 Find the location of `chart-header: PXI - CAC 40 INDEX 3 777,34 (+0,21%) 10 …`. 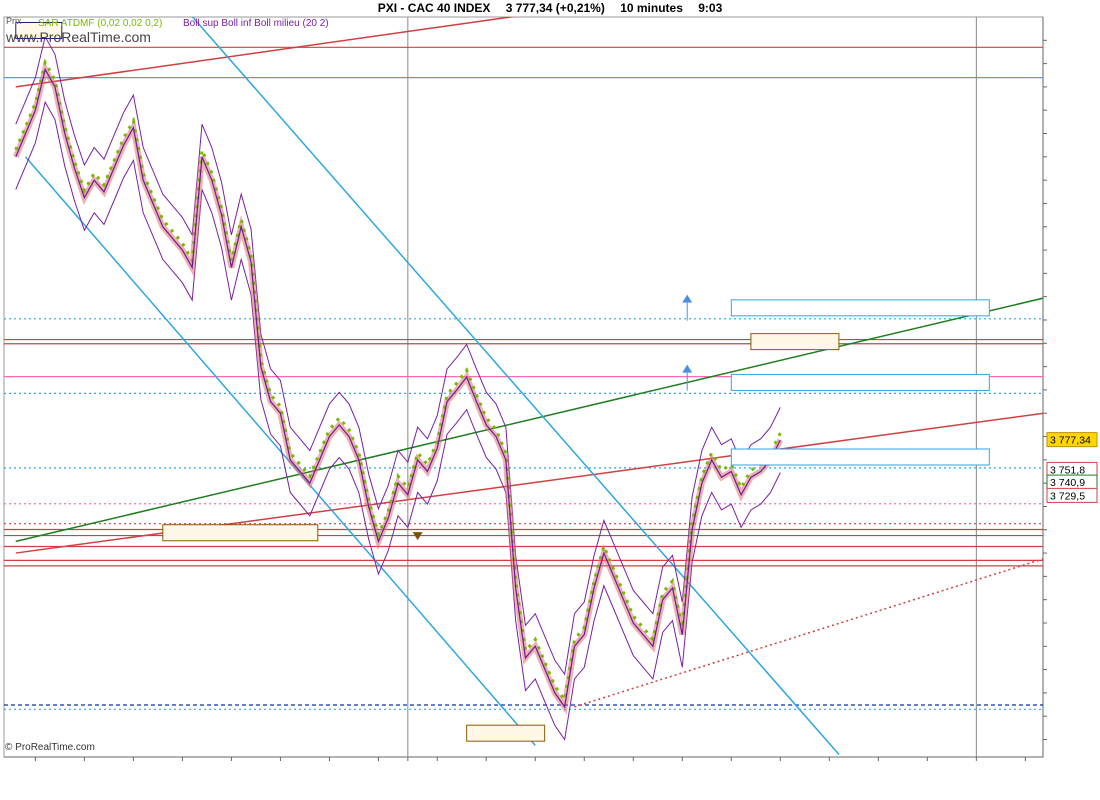

chart-header: PXI - CAC 40 INDEX 3 777,34 (+0,21%) 10 … is located at coordinates (550, 8).